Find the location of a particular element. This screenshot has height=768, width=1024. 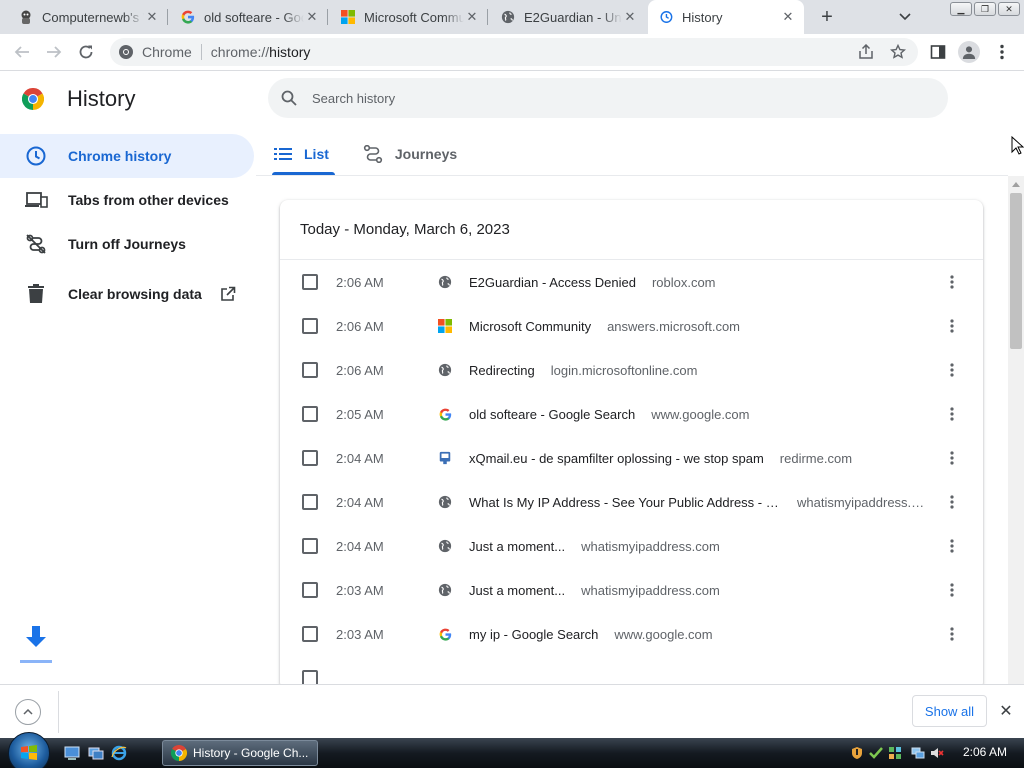

page-scrollbar is located at coordinates (1016, 430).